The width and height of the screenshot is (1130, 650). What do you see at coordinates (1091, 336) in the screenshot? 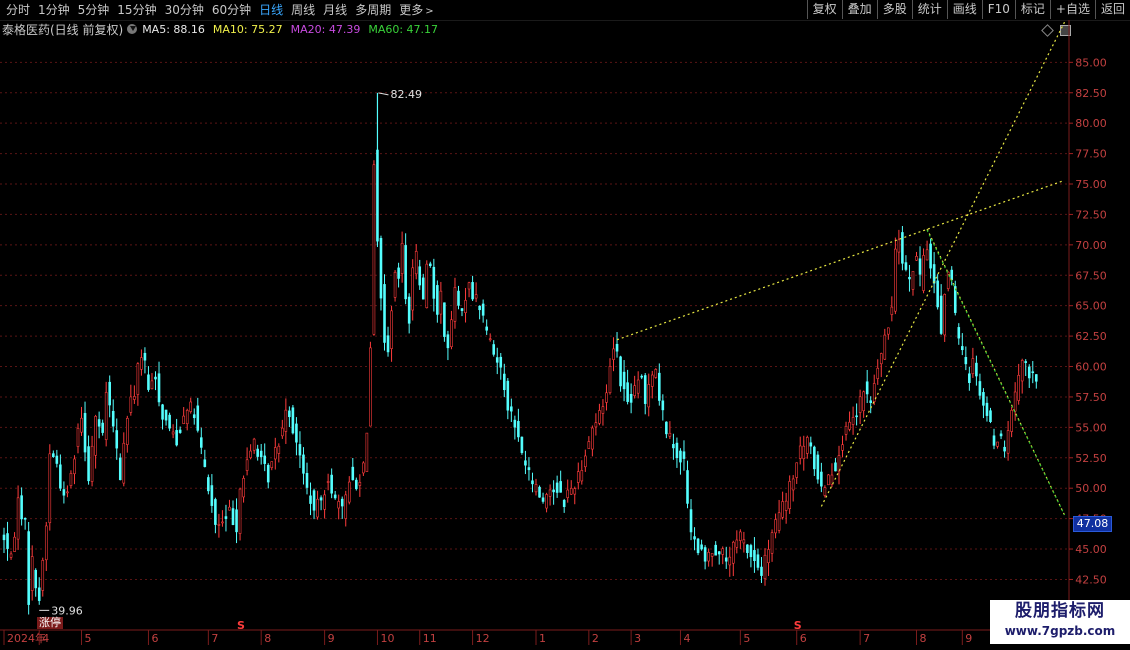
I see `y-tick-label: 62.50` at bounding box center [1091, 336].